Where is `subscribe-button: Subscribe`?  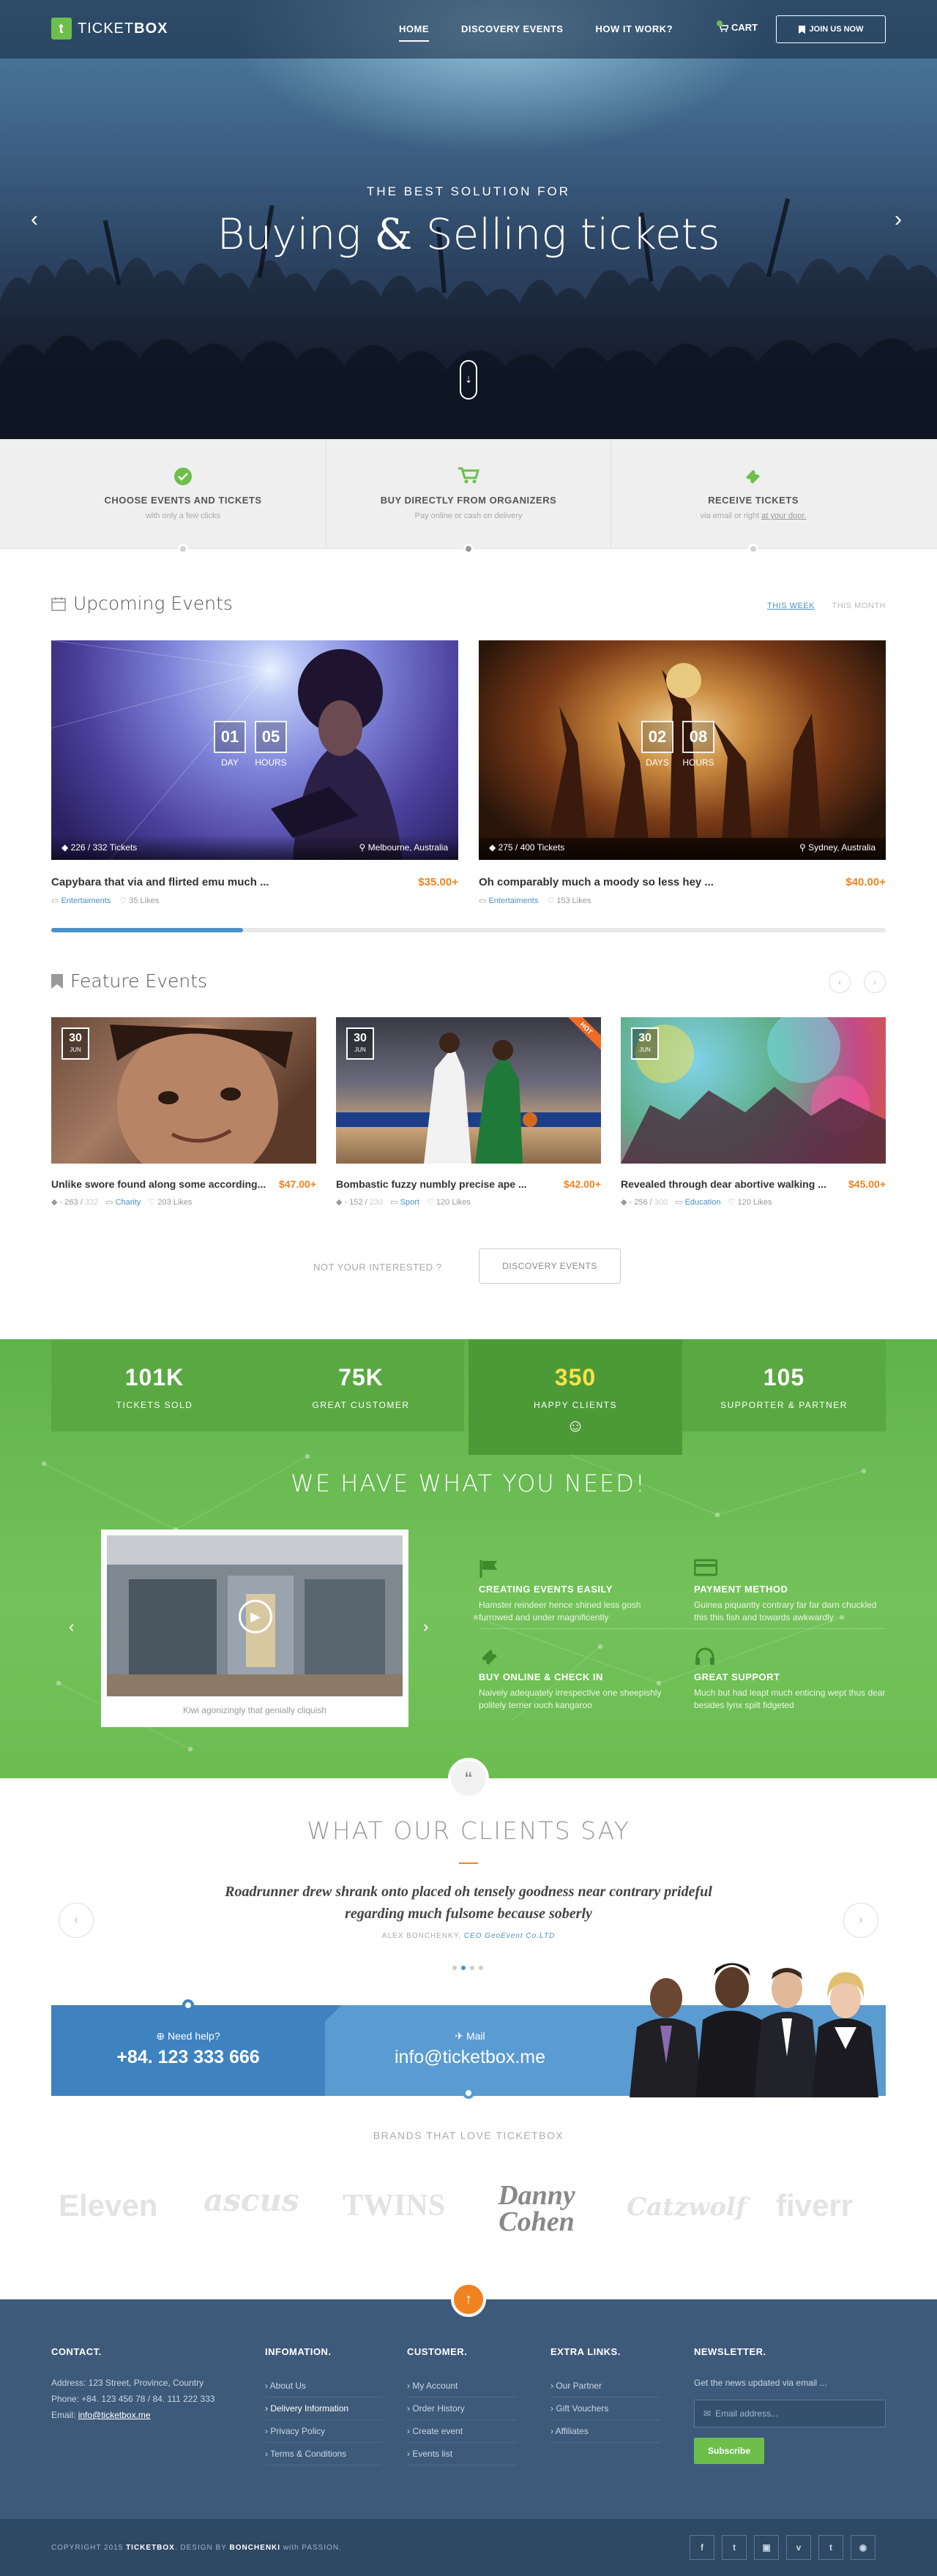 subscribe-button: Subscribe is located at coordinates (729, 2451).